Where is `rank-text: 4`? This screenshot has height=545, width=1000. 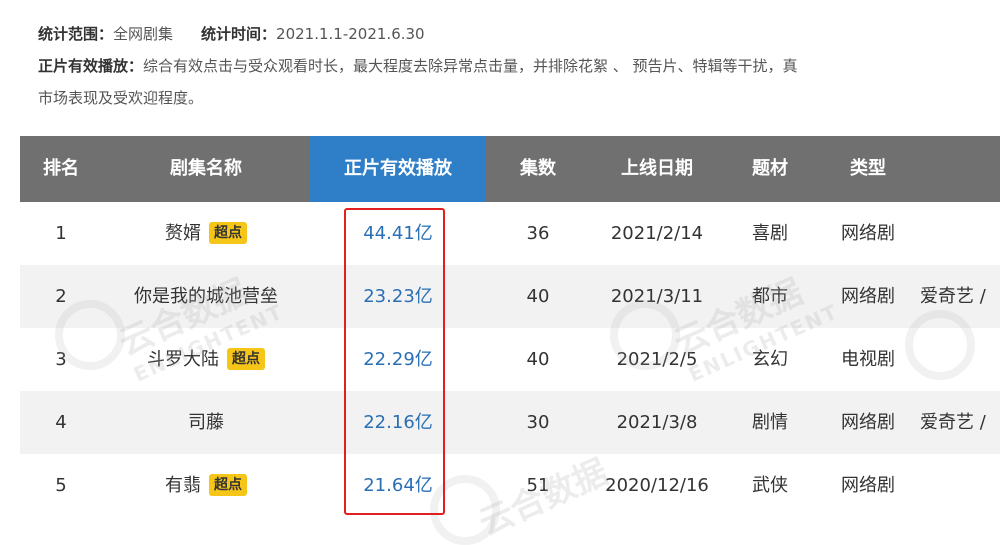 rank-text: 4 is located at coordinates (61, 422).